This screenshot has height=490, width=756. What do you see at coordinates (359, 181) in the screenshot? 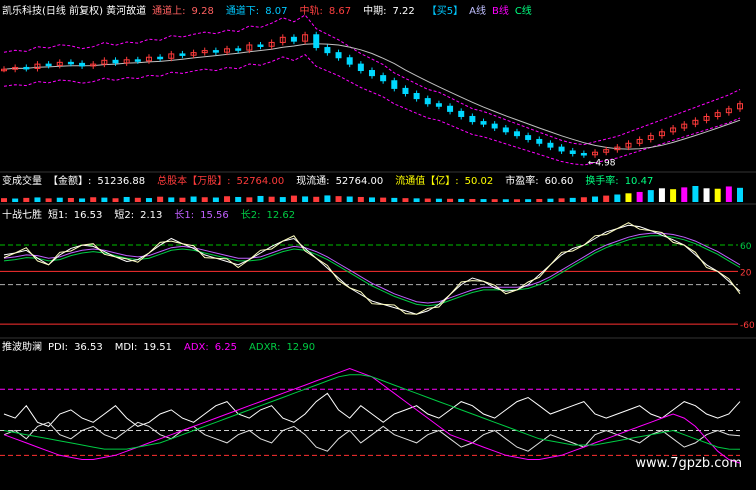
I see `float-value: 52764.00` at bounding box center [359, 181].